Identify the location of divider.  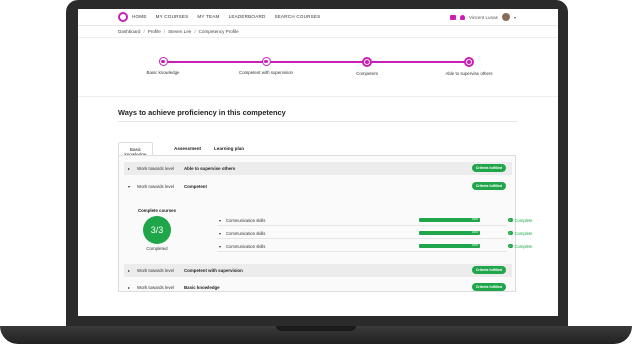
(318, 121).